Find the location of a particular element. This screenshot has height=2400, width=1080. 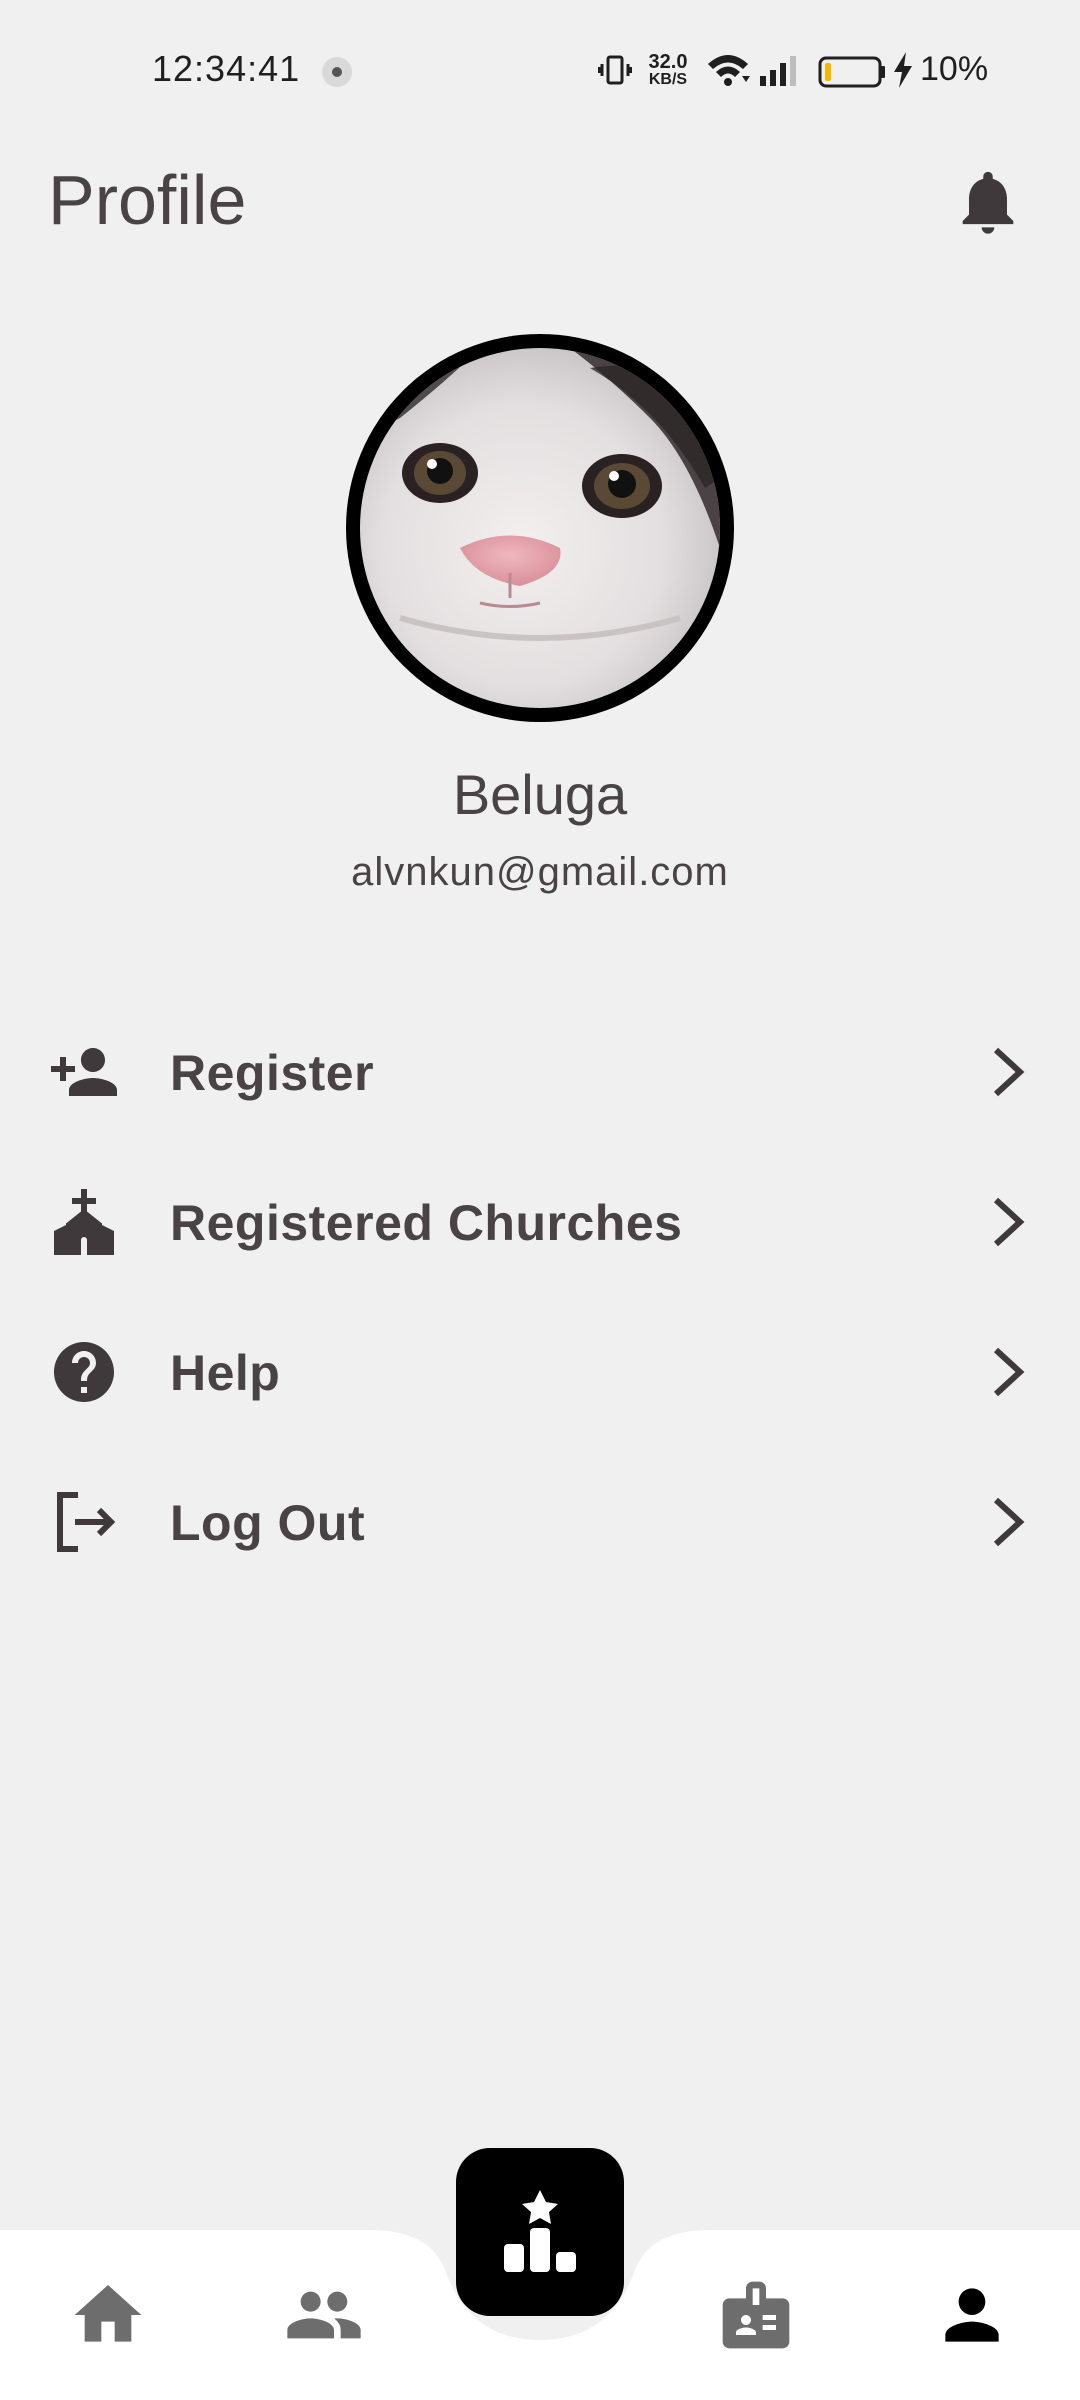

menu-item-help: Help is located at coordinates (540, 1375).